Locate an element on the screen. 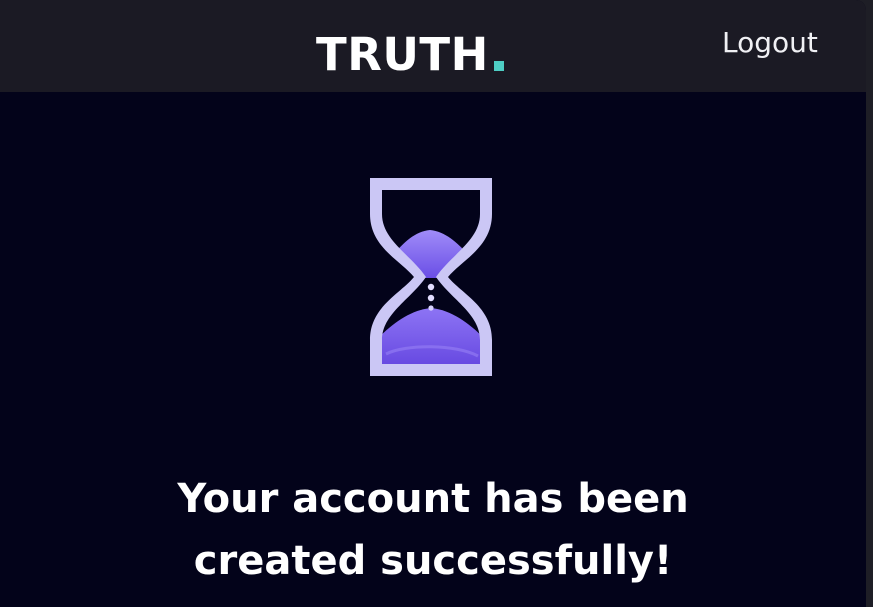 The width and height of the screenshot is (873, 607). logo-text: TRUTH is located at coordinates (402, 54).